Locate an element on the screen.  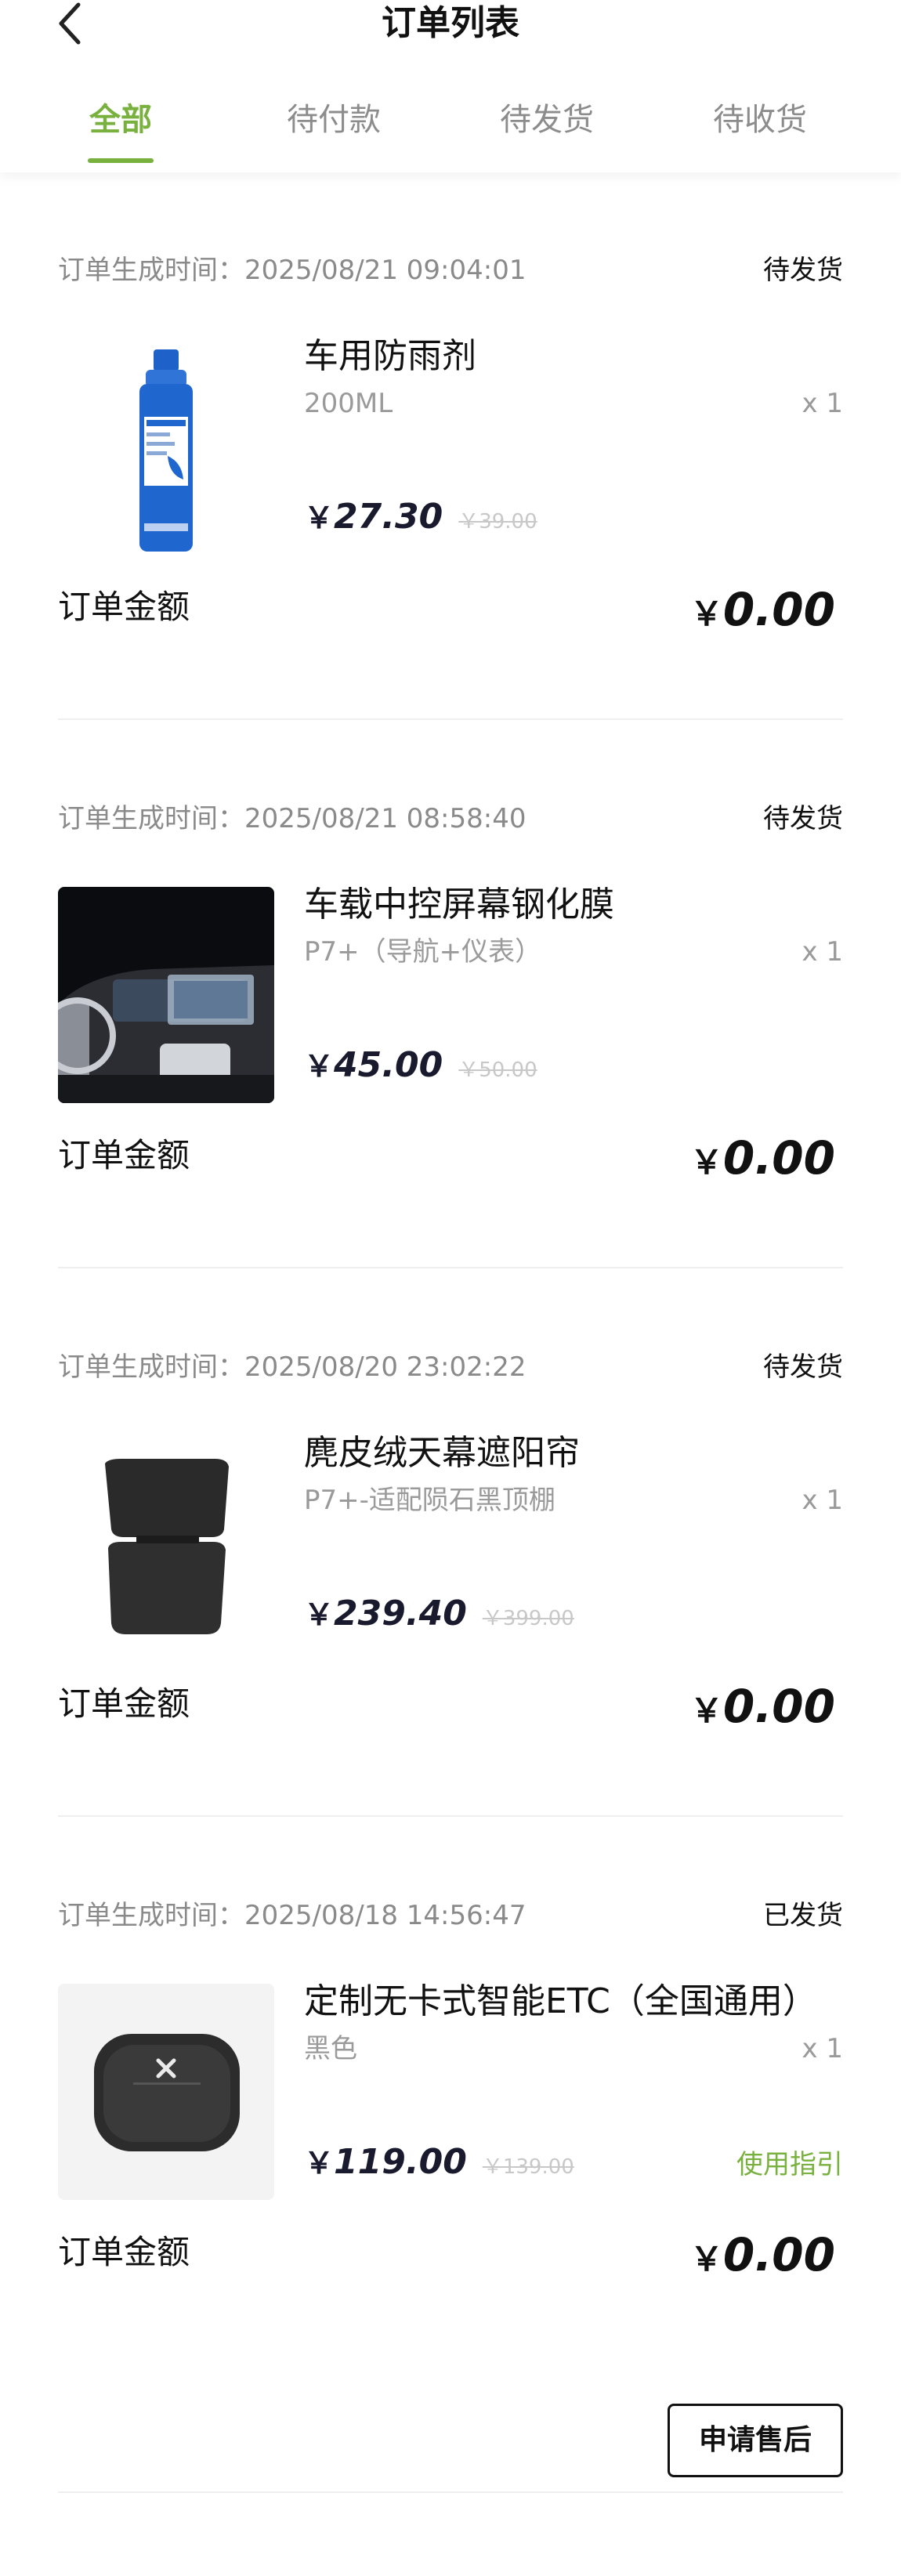
price-value: 45.00 is located at coordinates (388, 1065).